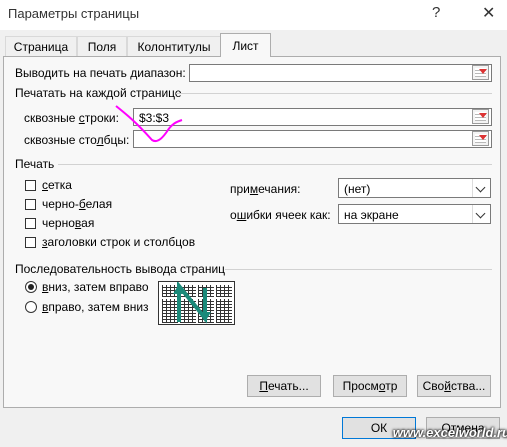 The width and height of the screenshot is (507, 447). I want to click on print-section-divider, so click(275, 164).